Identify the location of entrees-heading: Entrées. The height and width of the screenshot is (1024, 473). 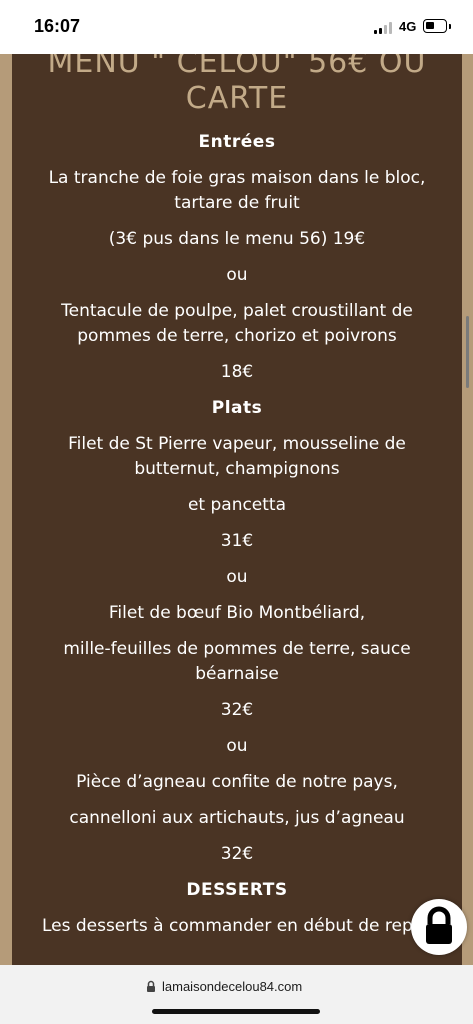
(237, 142).